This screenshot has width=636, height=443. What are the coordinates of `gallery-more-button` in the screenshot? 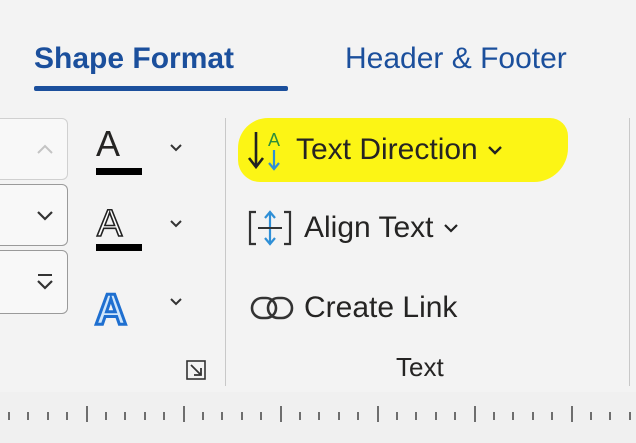 It's located at (34, 282).